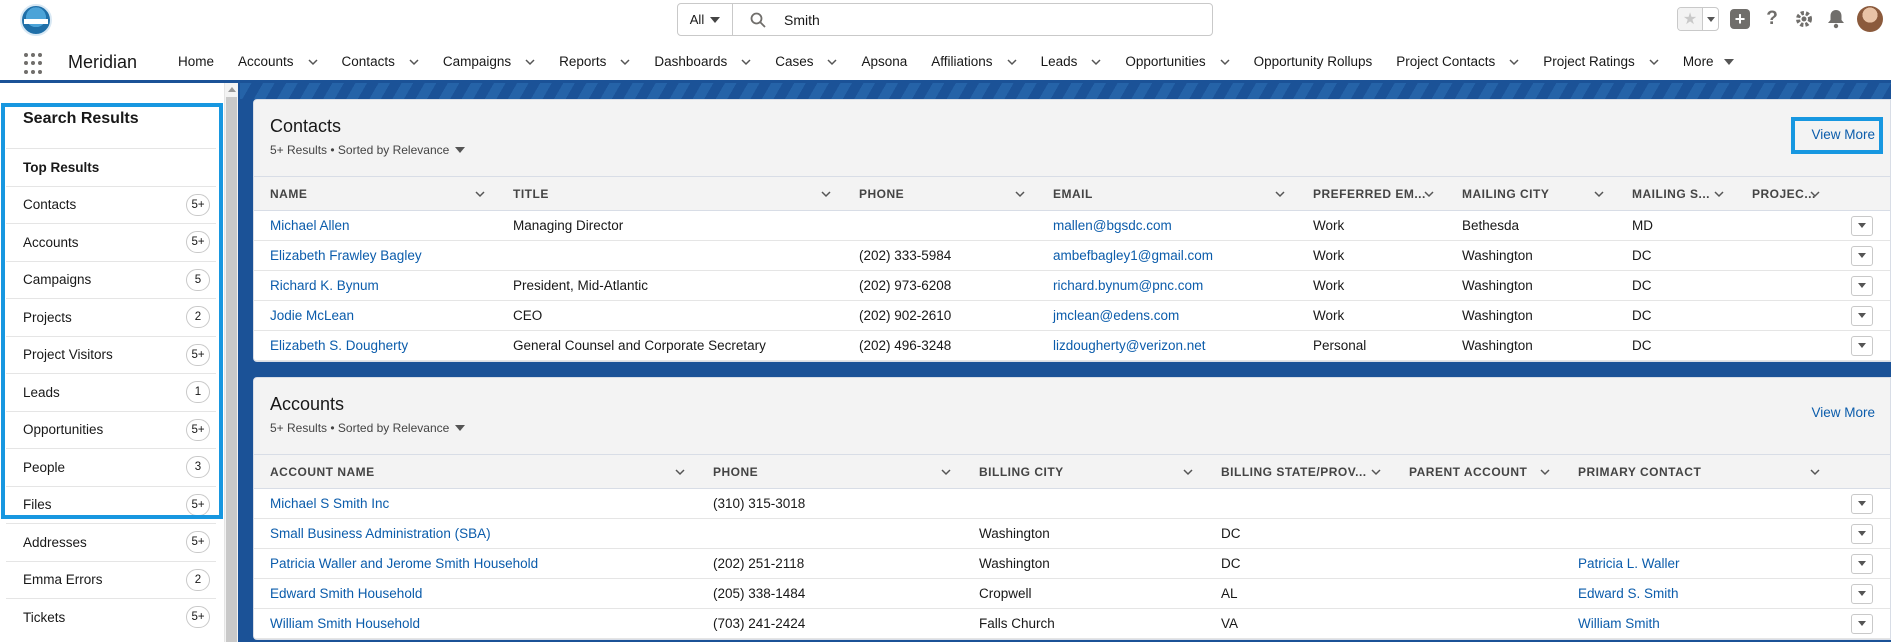 This screenshot has height=642, width=1891. What do you see at coordinates (278, 61) in the screenshot?
I see `nav-item-accounts: Accounts` at bounding box center [278, 61].